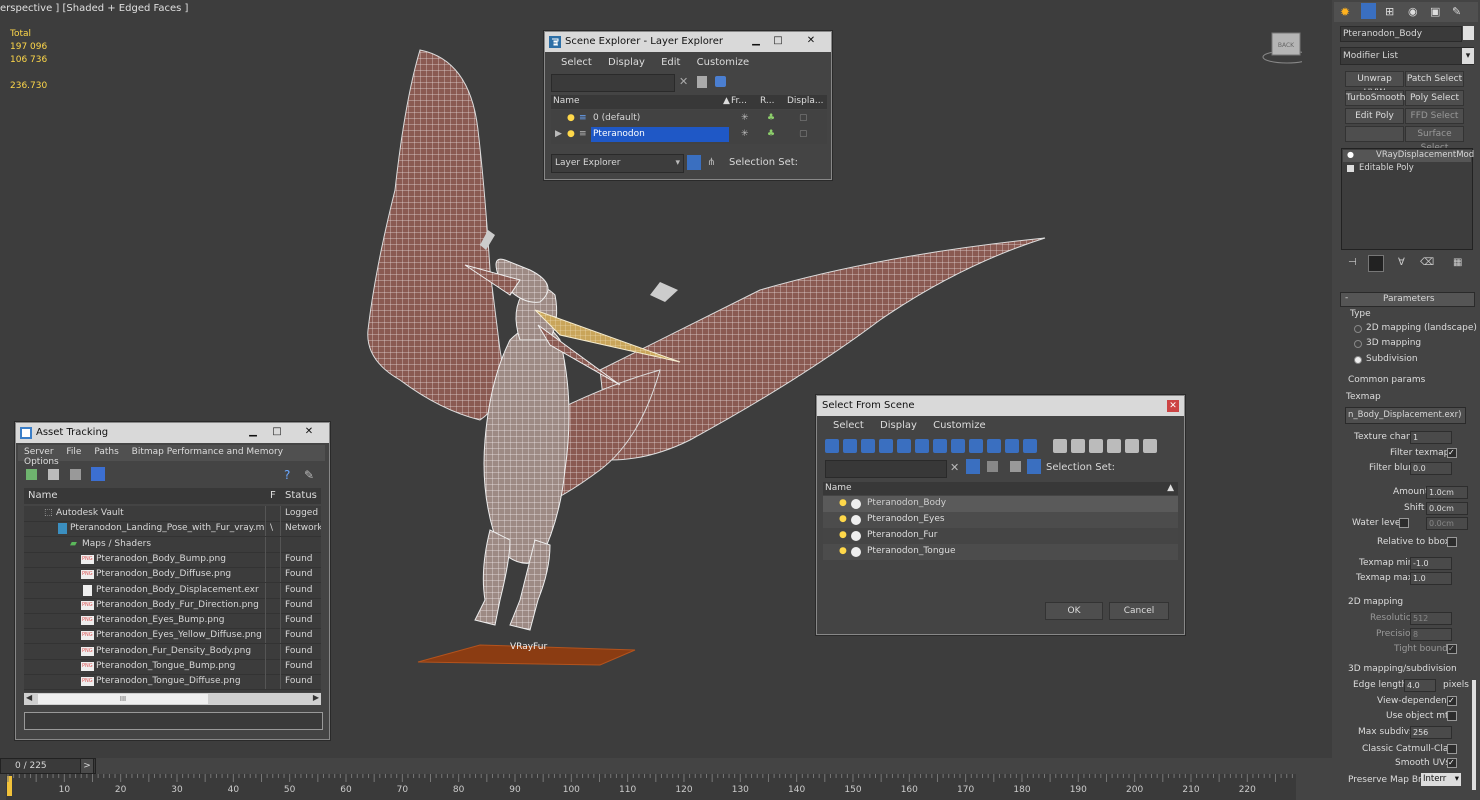 Image resolution: width=1480 pixels, height=800 pixels. I want to click on filter-icon, so click(973, 466).